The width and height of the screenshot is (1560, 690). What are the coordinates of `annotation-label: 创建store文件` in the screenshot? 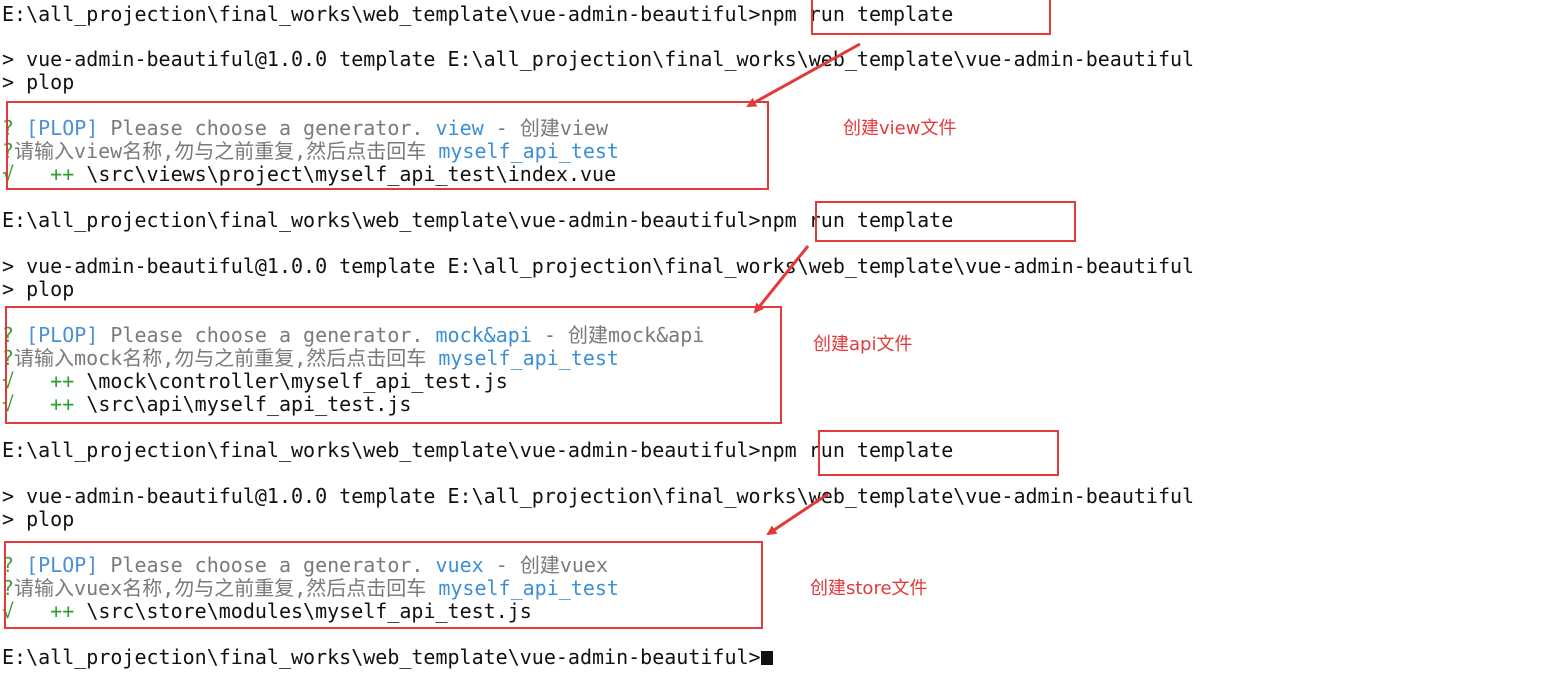 It's located at (869, 588).